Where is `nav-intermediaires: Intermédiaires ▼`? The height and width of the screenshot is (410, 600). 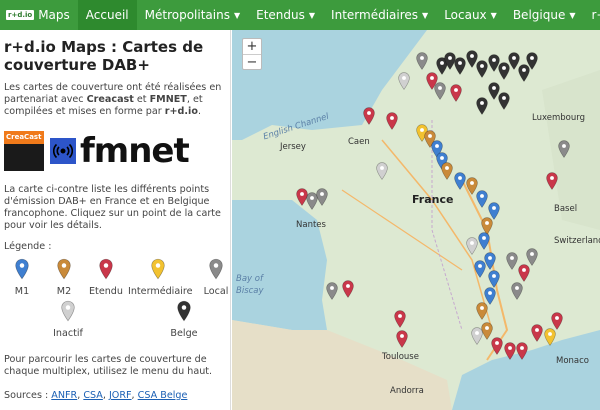 nav-intermediaires: Intermédiaires ▼ is located at coordinates (379, 15).